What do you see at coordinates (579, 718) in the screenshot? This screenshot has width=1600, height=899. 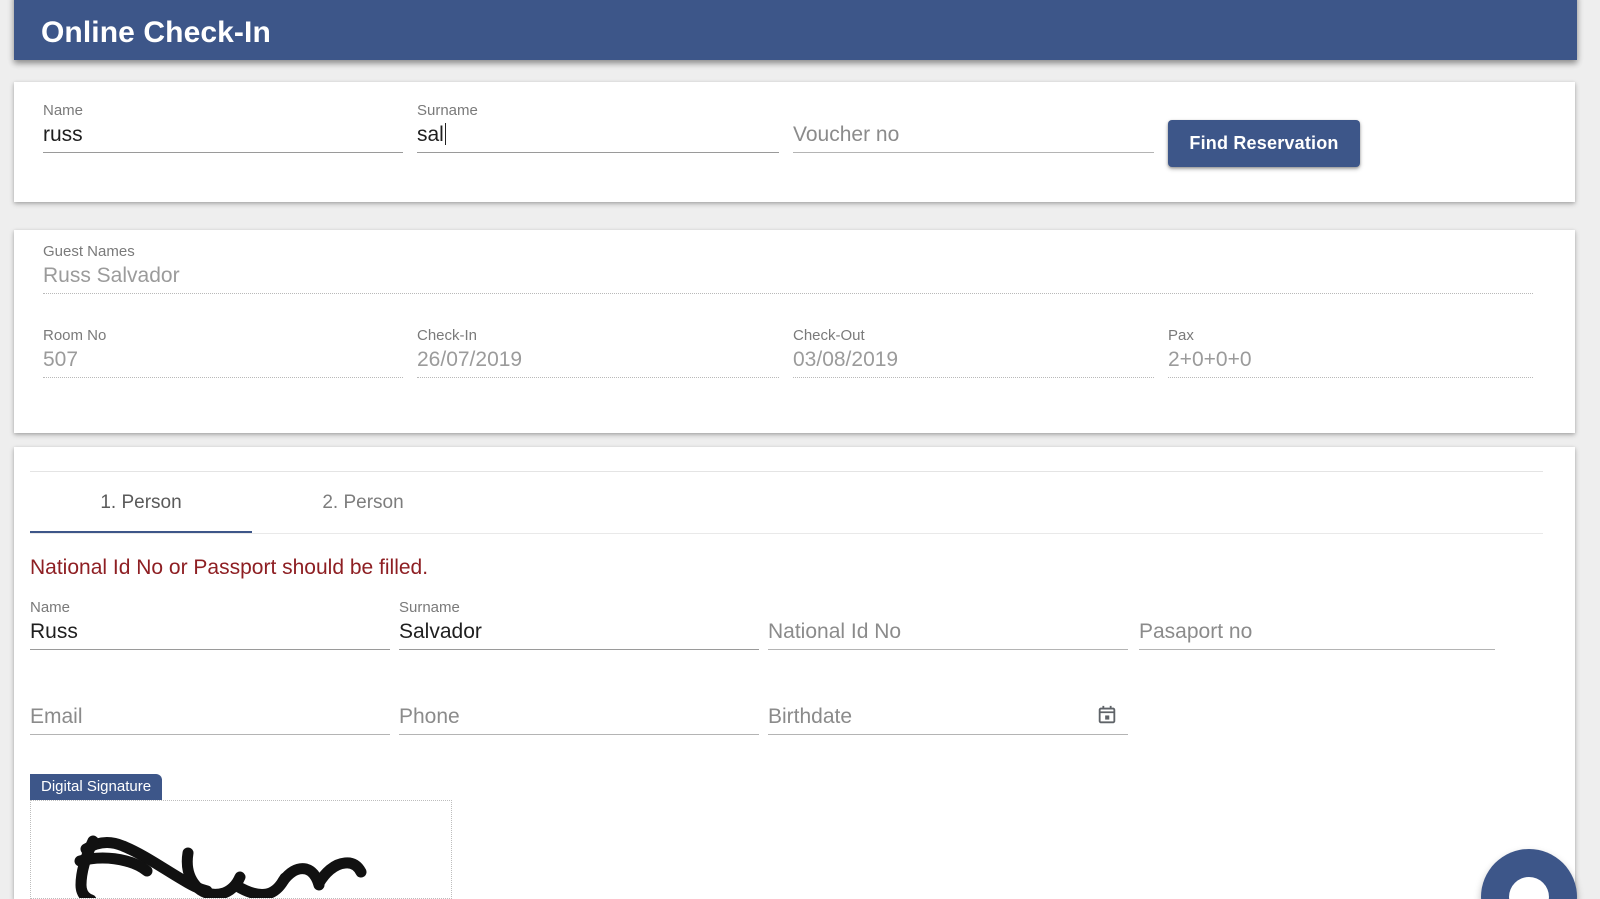 I see `person-phone-input: Phone` at bounding box center [579, 718].